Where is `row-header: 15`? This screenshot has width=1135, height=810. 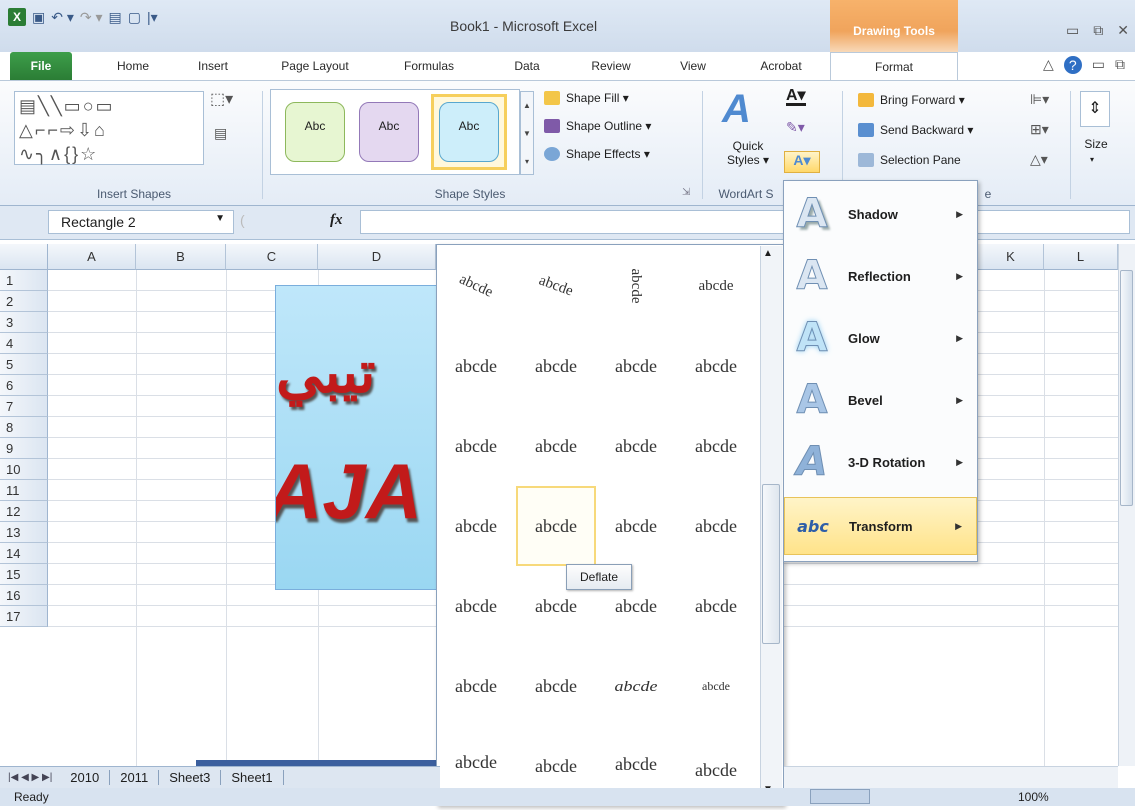
row-header: 15 is located at coordinates (24, 574).